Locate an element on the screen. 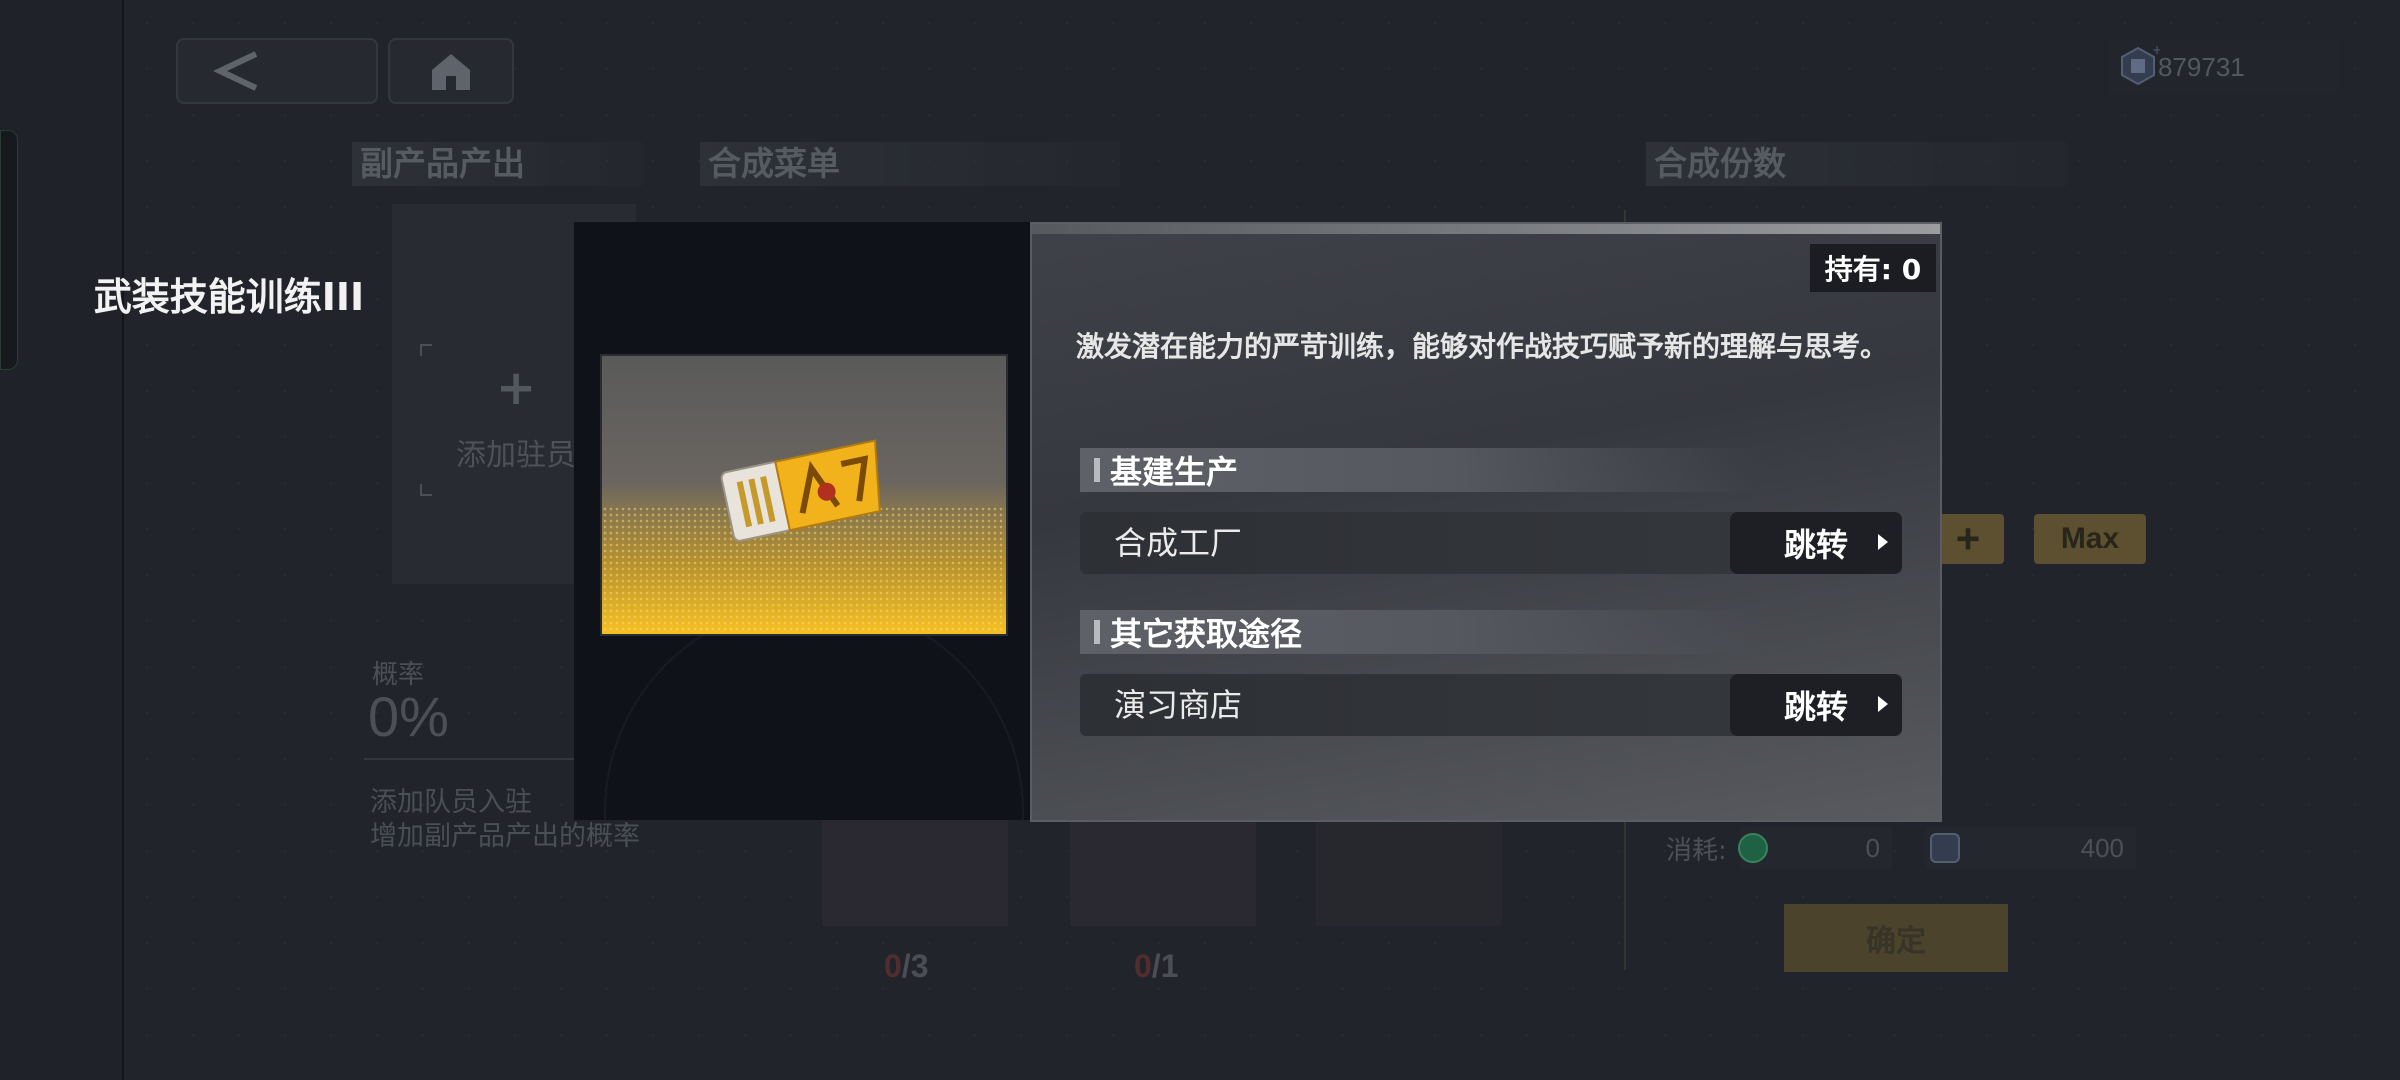 This screenshot has height=1080, width=2400. source-group-title: 其它获取途径 is located at coordinates (1206, 634).